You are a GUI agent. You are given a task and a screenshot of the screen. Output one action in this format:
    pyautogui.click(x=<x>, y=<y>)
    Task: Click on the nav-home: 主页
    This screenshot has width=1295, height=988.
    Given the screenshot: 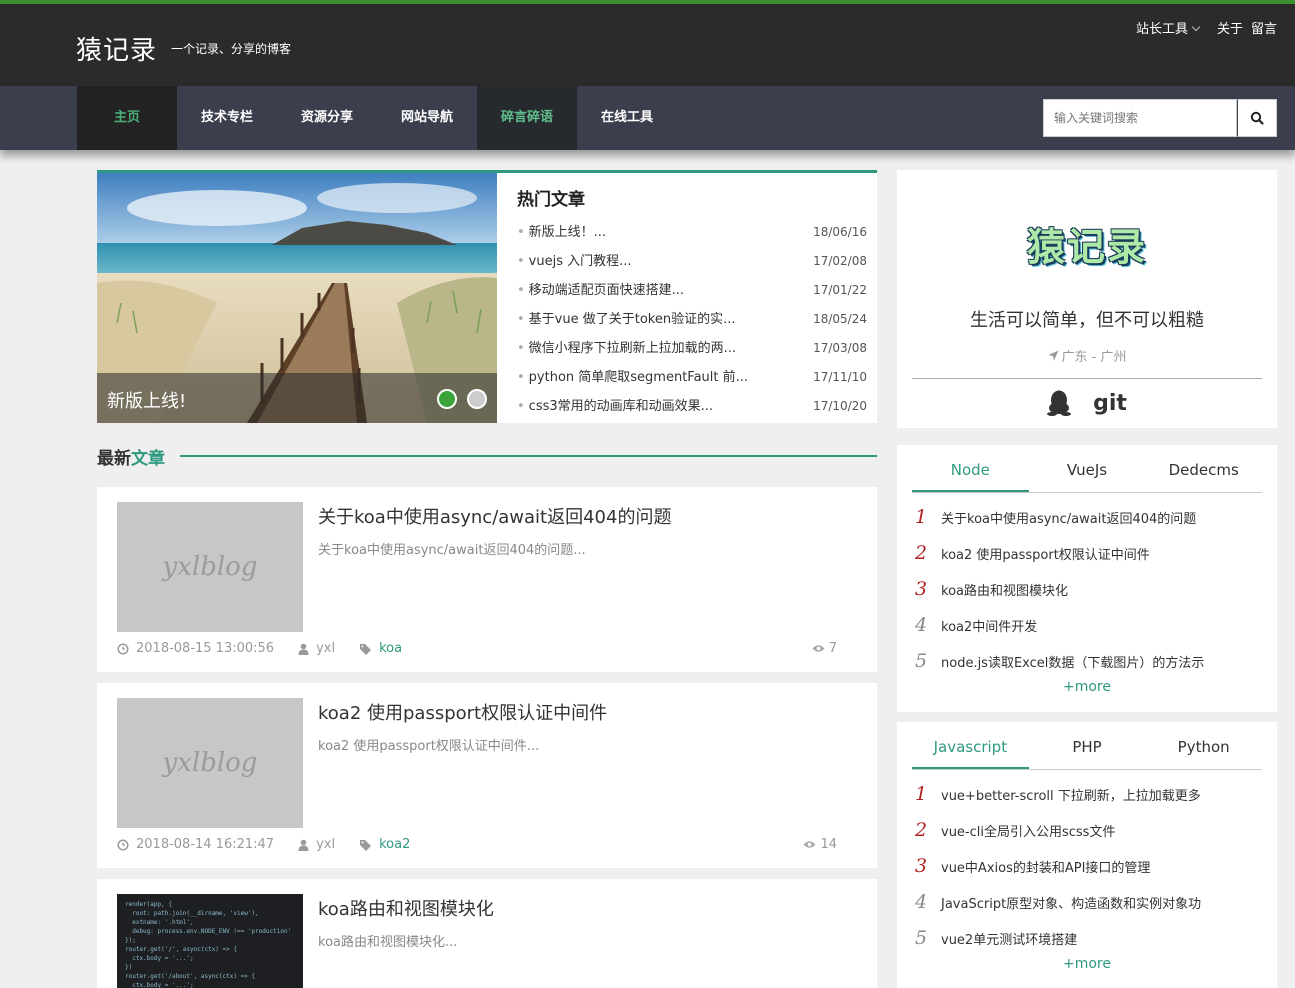 What is the action you would take?
    pyautogui.click(x=127, y=118)
    